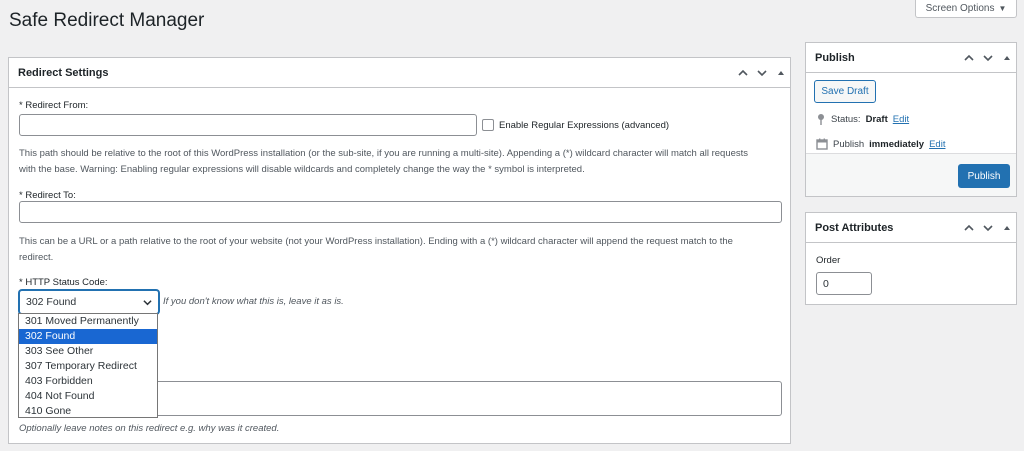  Describe the element at coordinates (822, 144) in the screenshot. I see `calendar-icon` at that location.